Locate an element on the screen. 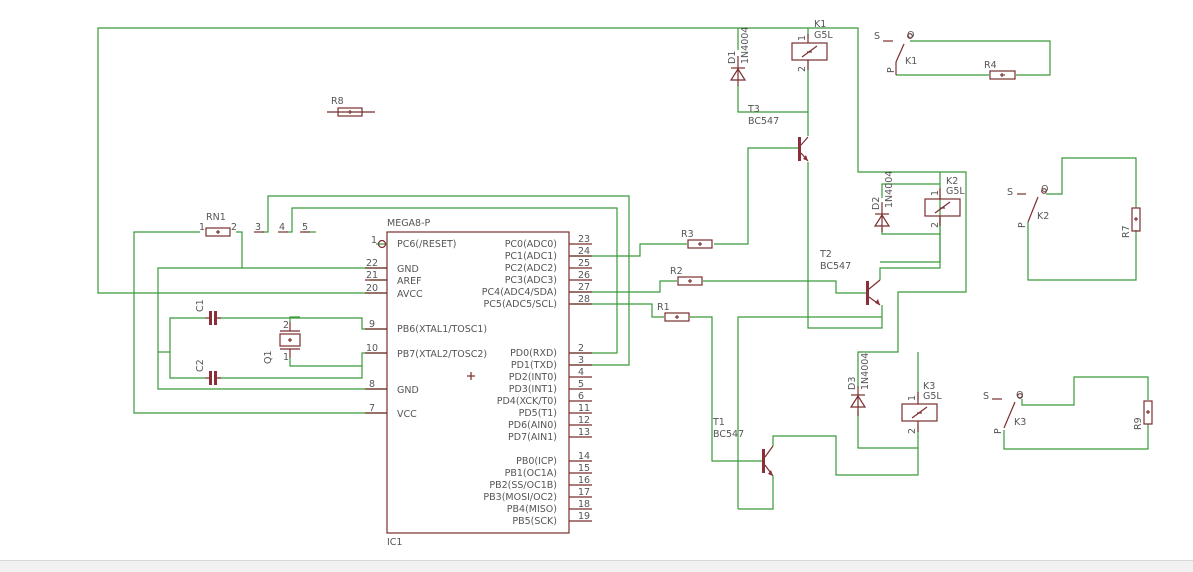  pin-num: 14 is located at coordinates (584, 456).